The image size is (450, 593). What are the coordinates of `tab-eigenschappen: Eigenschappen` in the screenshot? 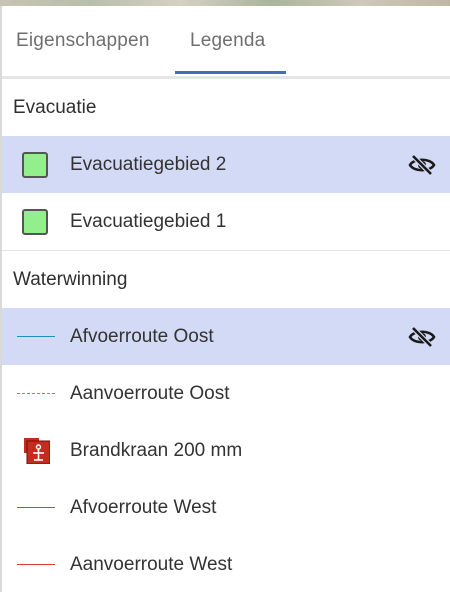 It's located at (83, 41).